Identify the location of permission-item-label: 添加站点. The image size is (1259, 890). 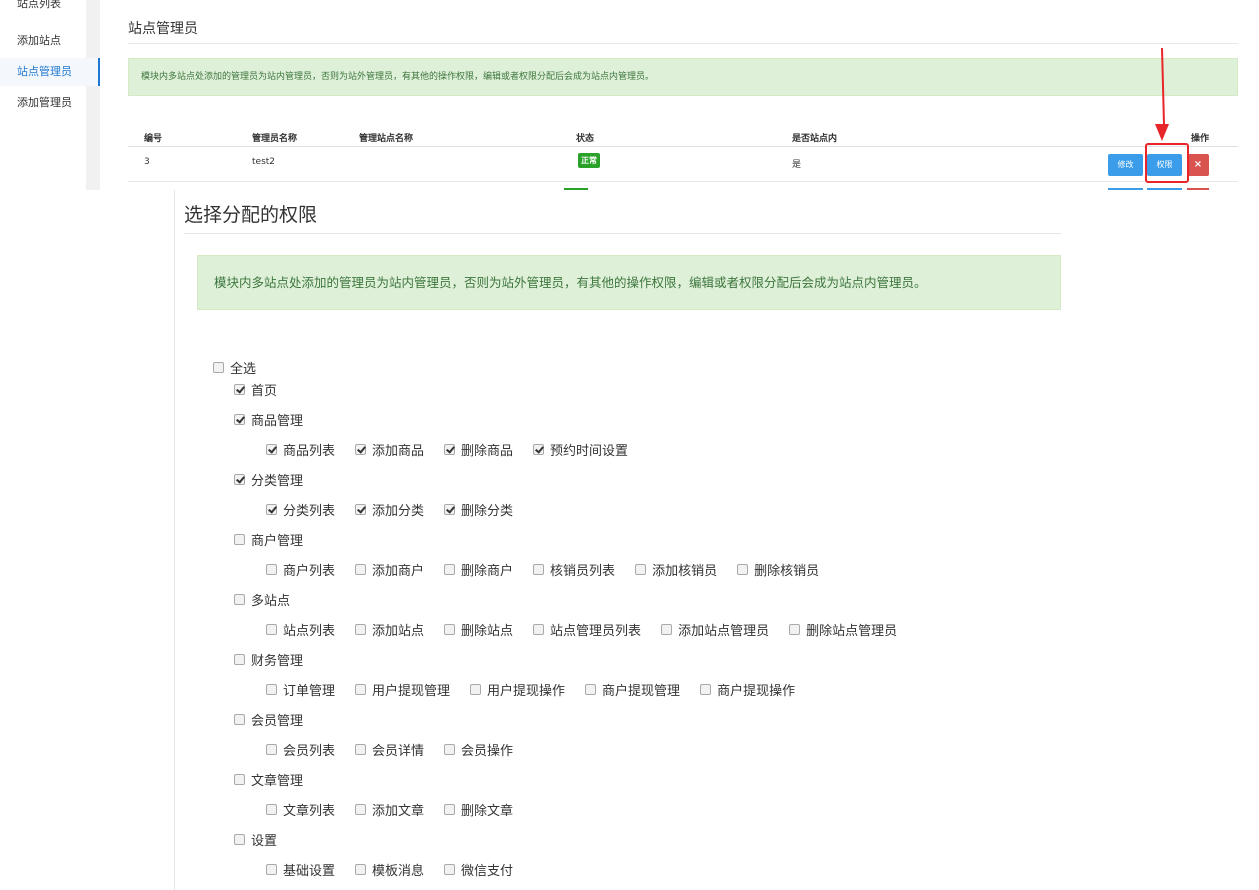
(398, 631).